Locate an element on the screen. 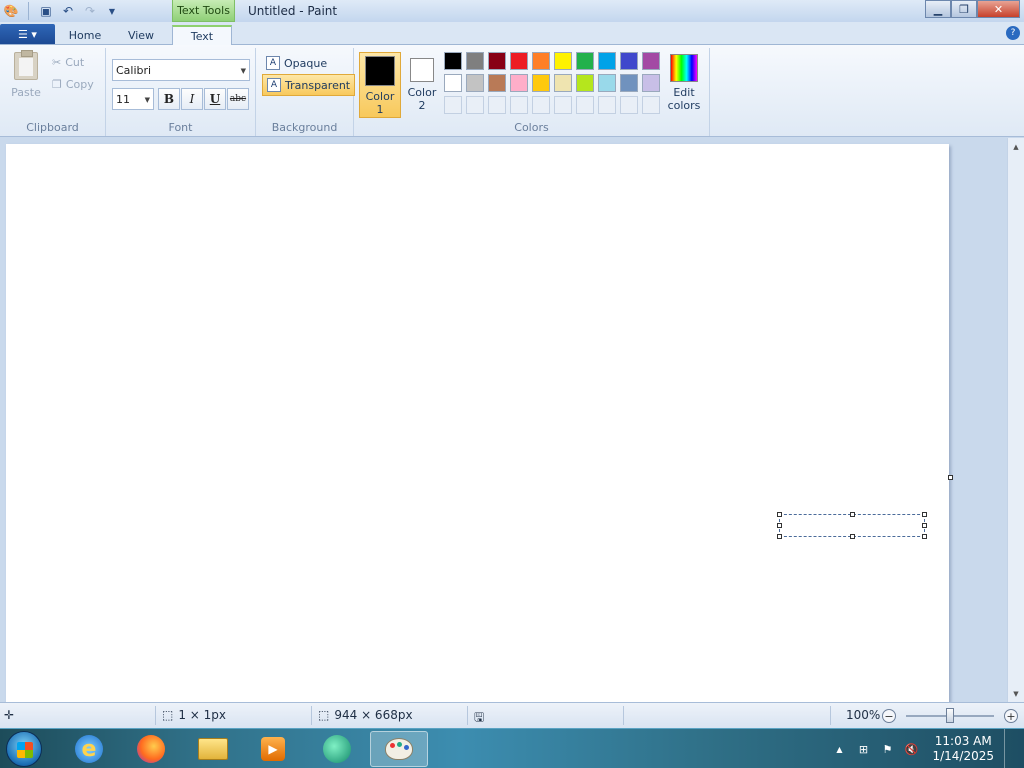 The height and width of the screenshot is (768, 1024). start-button is located at coordinates (24, 749).